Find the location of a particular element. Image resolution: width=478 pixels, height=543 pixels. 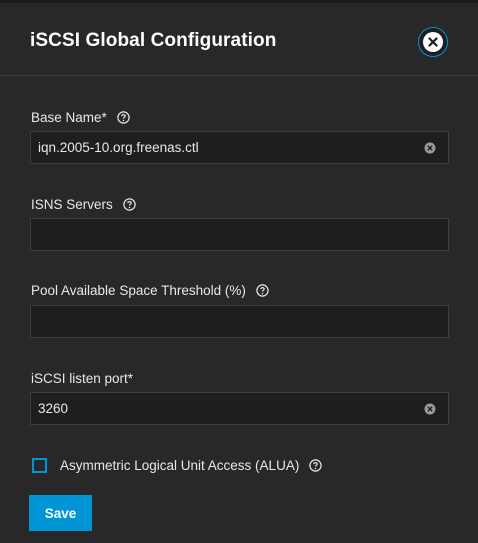

listen-port-label-text: iSCSI listen port is located at coordinates (79, 378).